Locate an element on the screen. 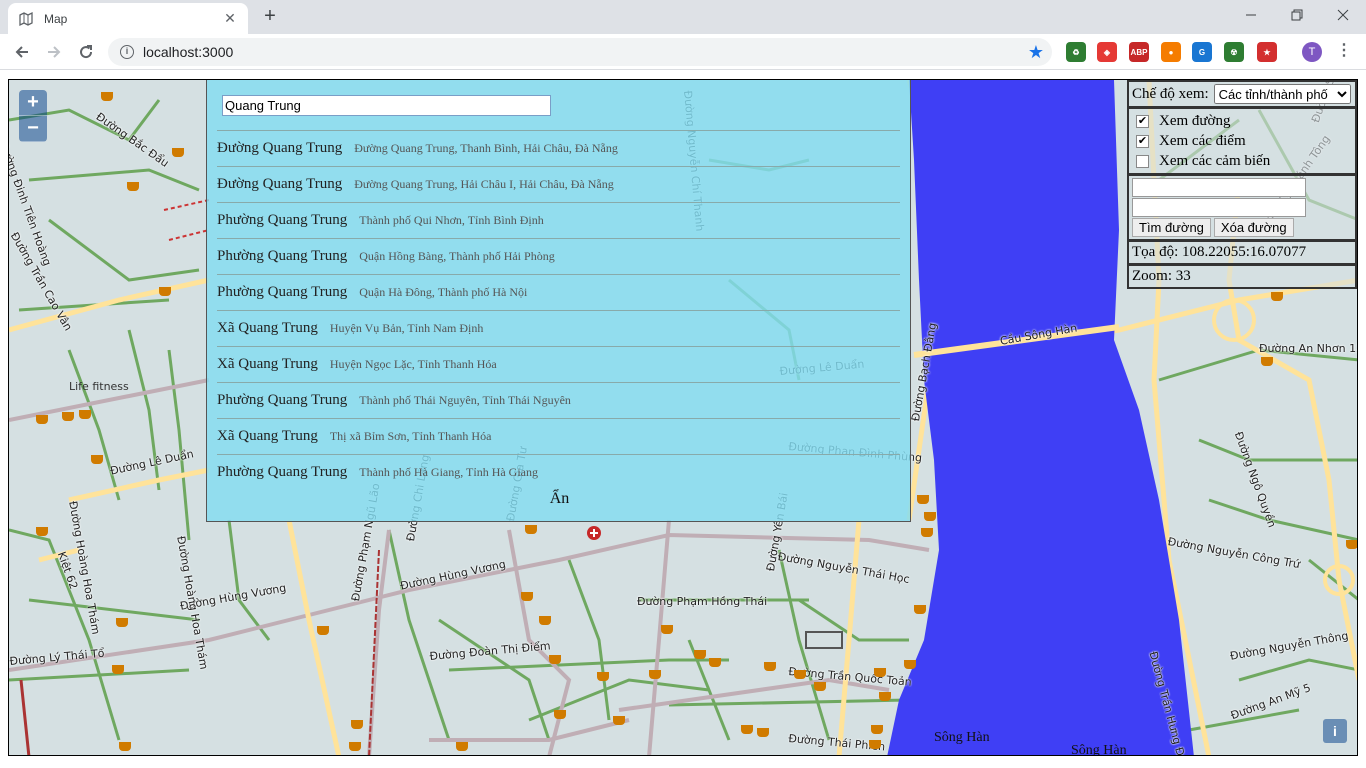 This screenshot has height=768, width=1366. new-tab-button: + is located at coordinates (270, 17).